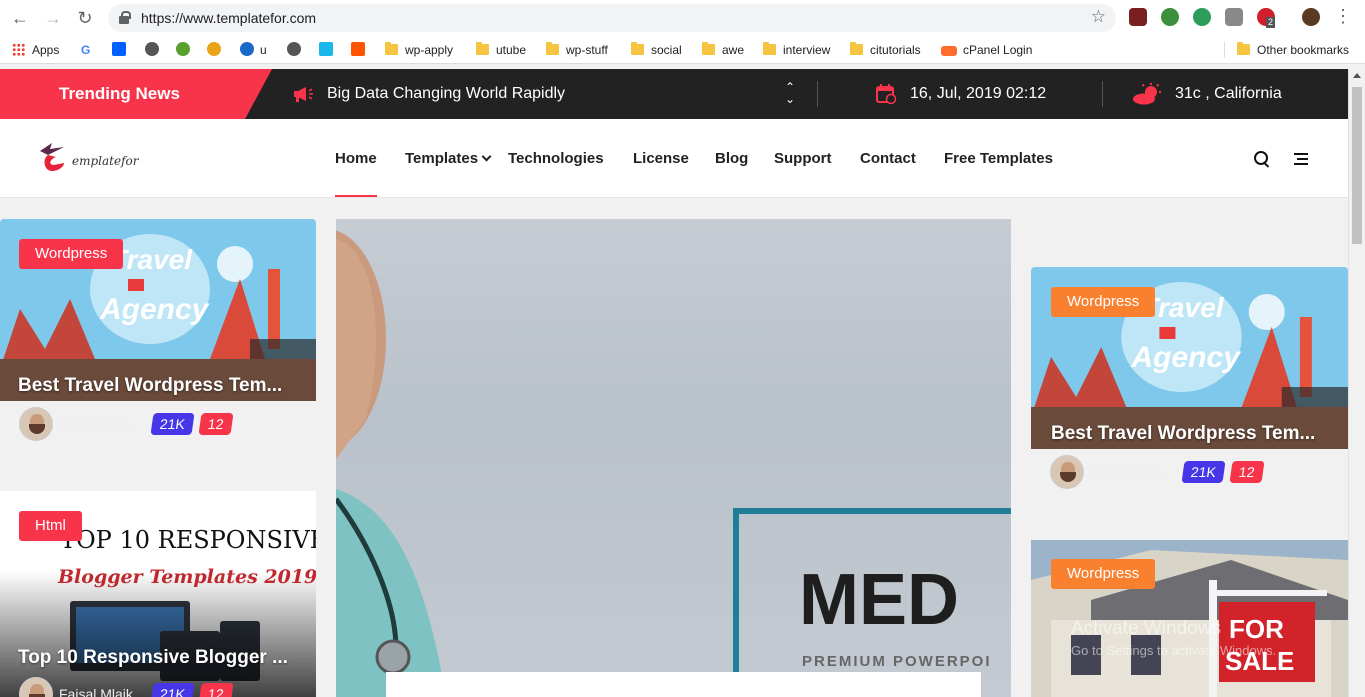  I want to click on hero-caption-box, so click(683, 684).